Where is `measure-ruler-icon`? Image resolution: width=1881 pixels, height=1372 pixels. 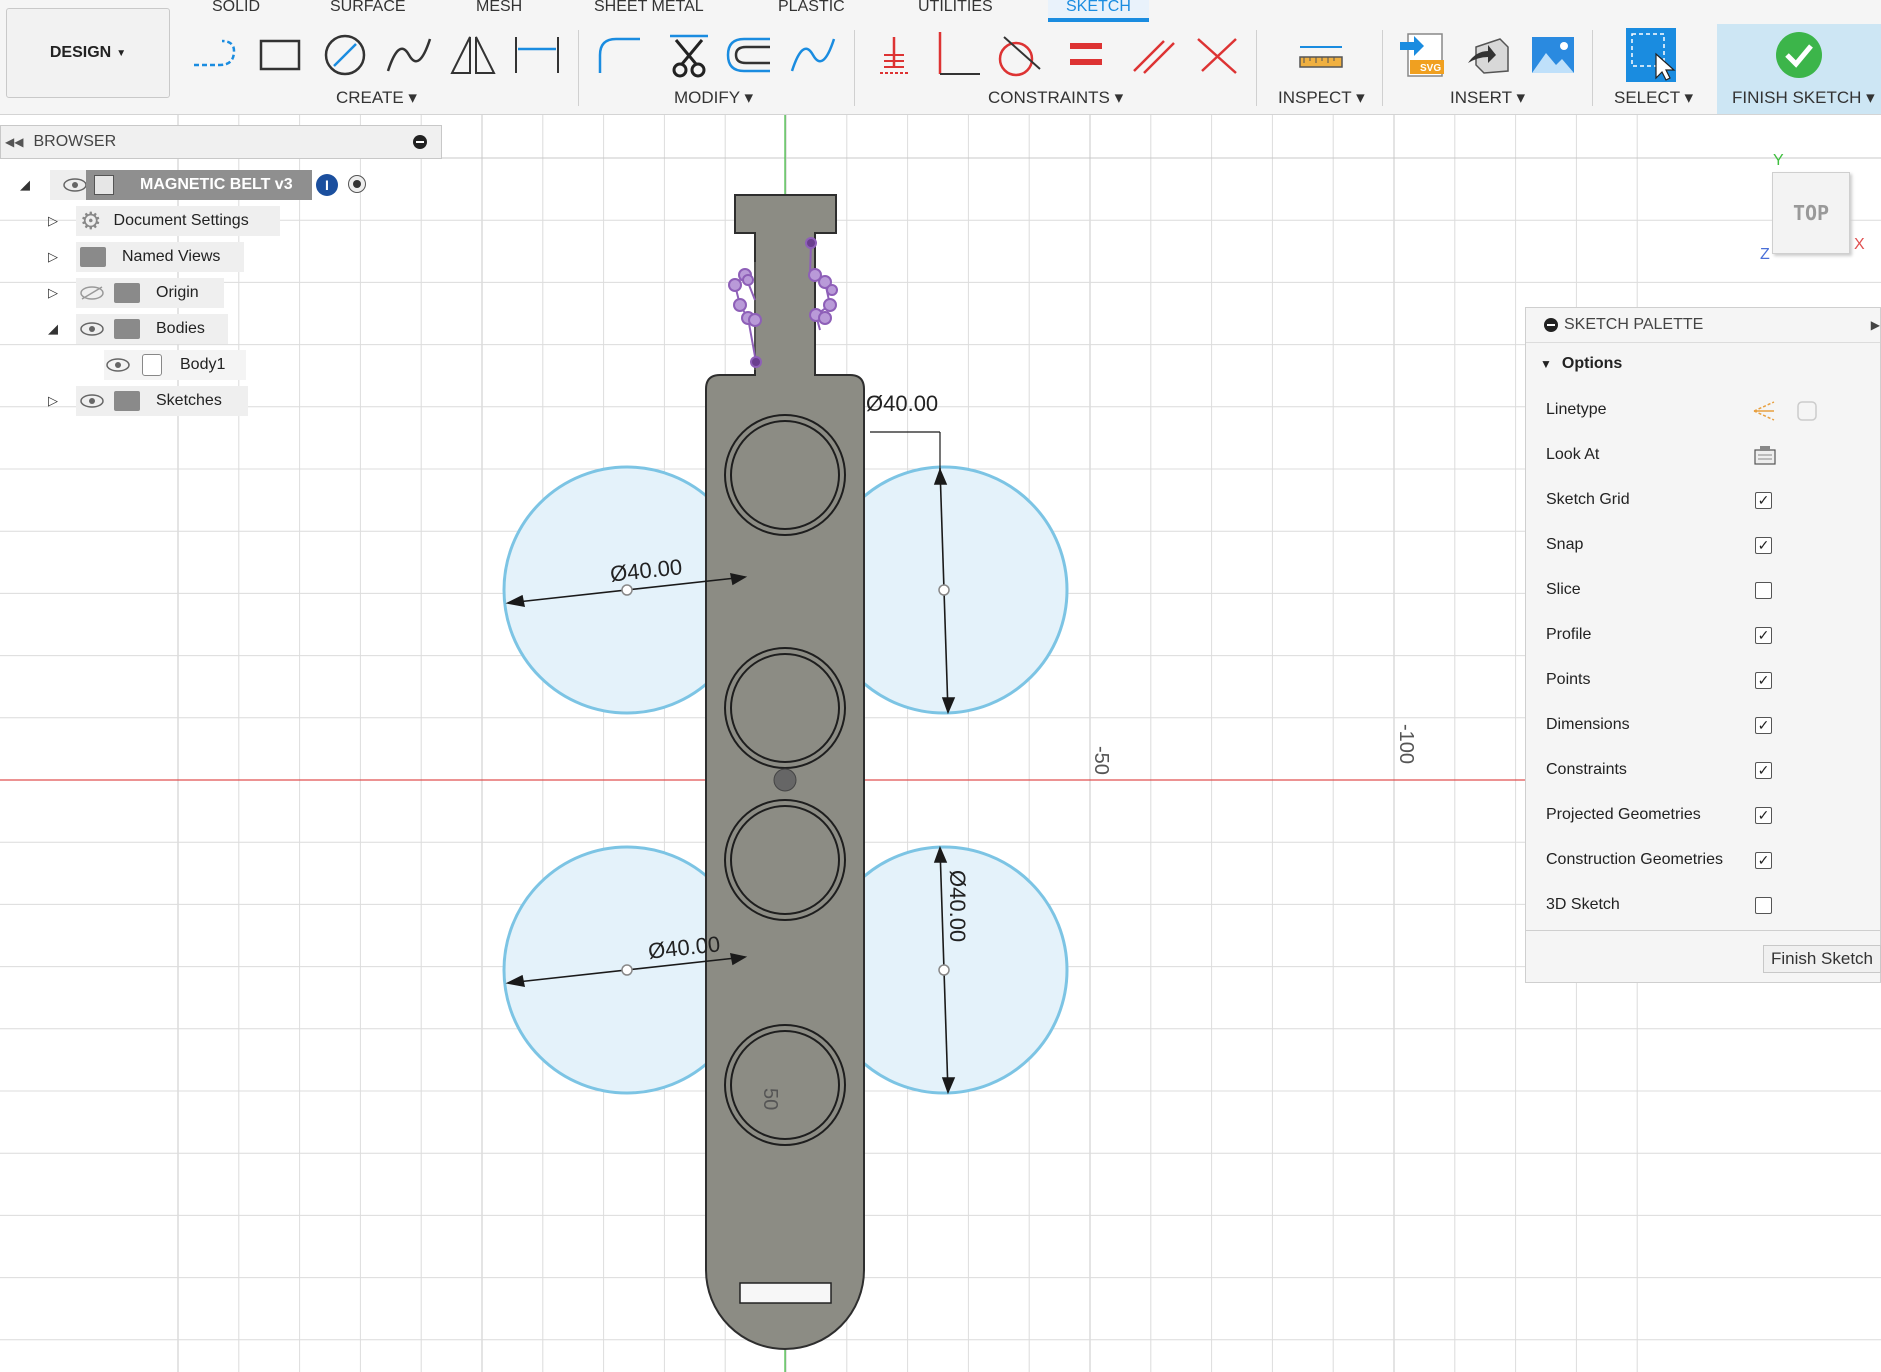 measure-ruler-icon is located at coordinates (1321, 55).